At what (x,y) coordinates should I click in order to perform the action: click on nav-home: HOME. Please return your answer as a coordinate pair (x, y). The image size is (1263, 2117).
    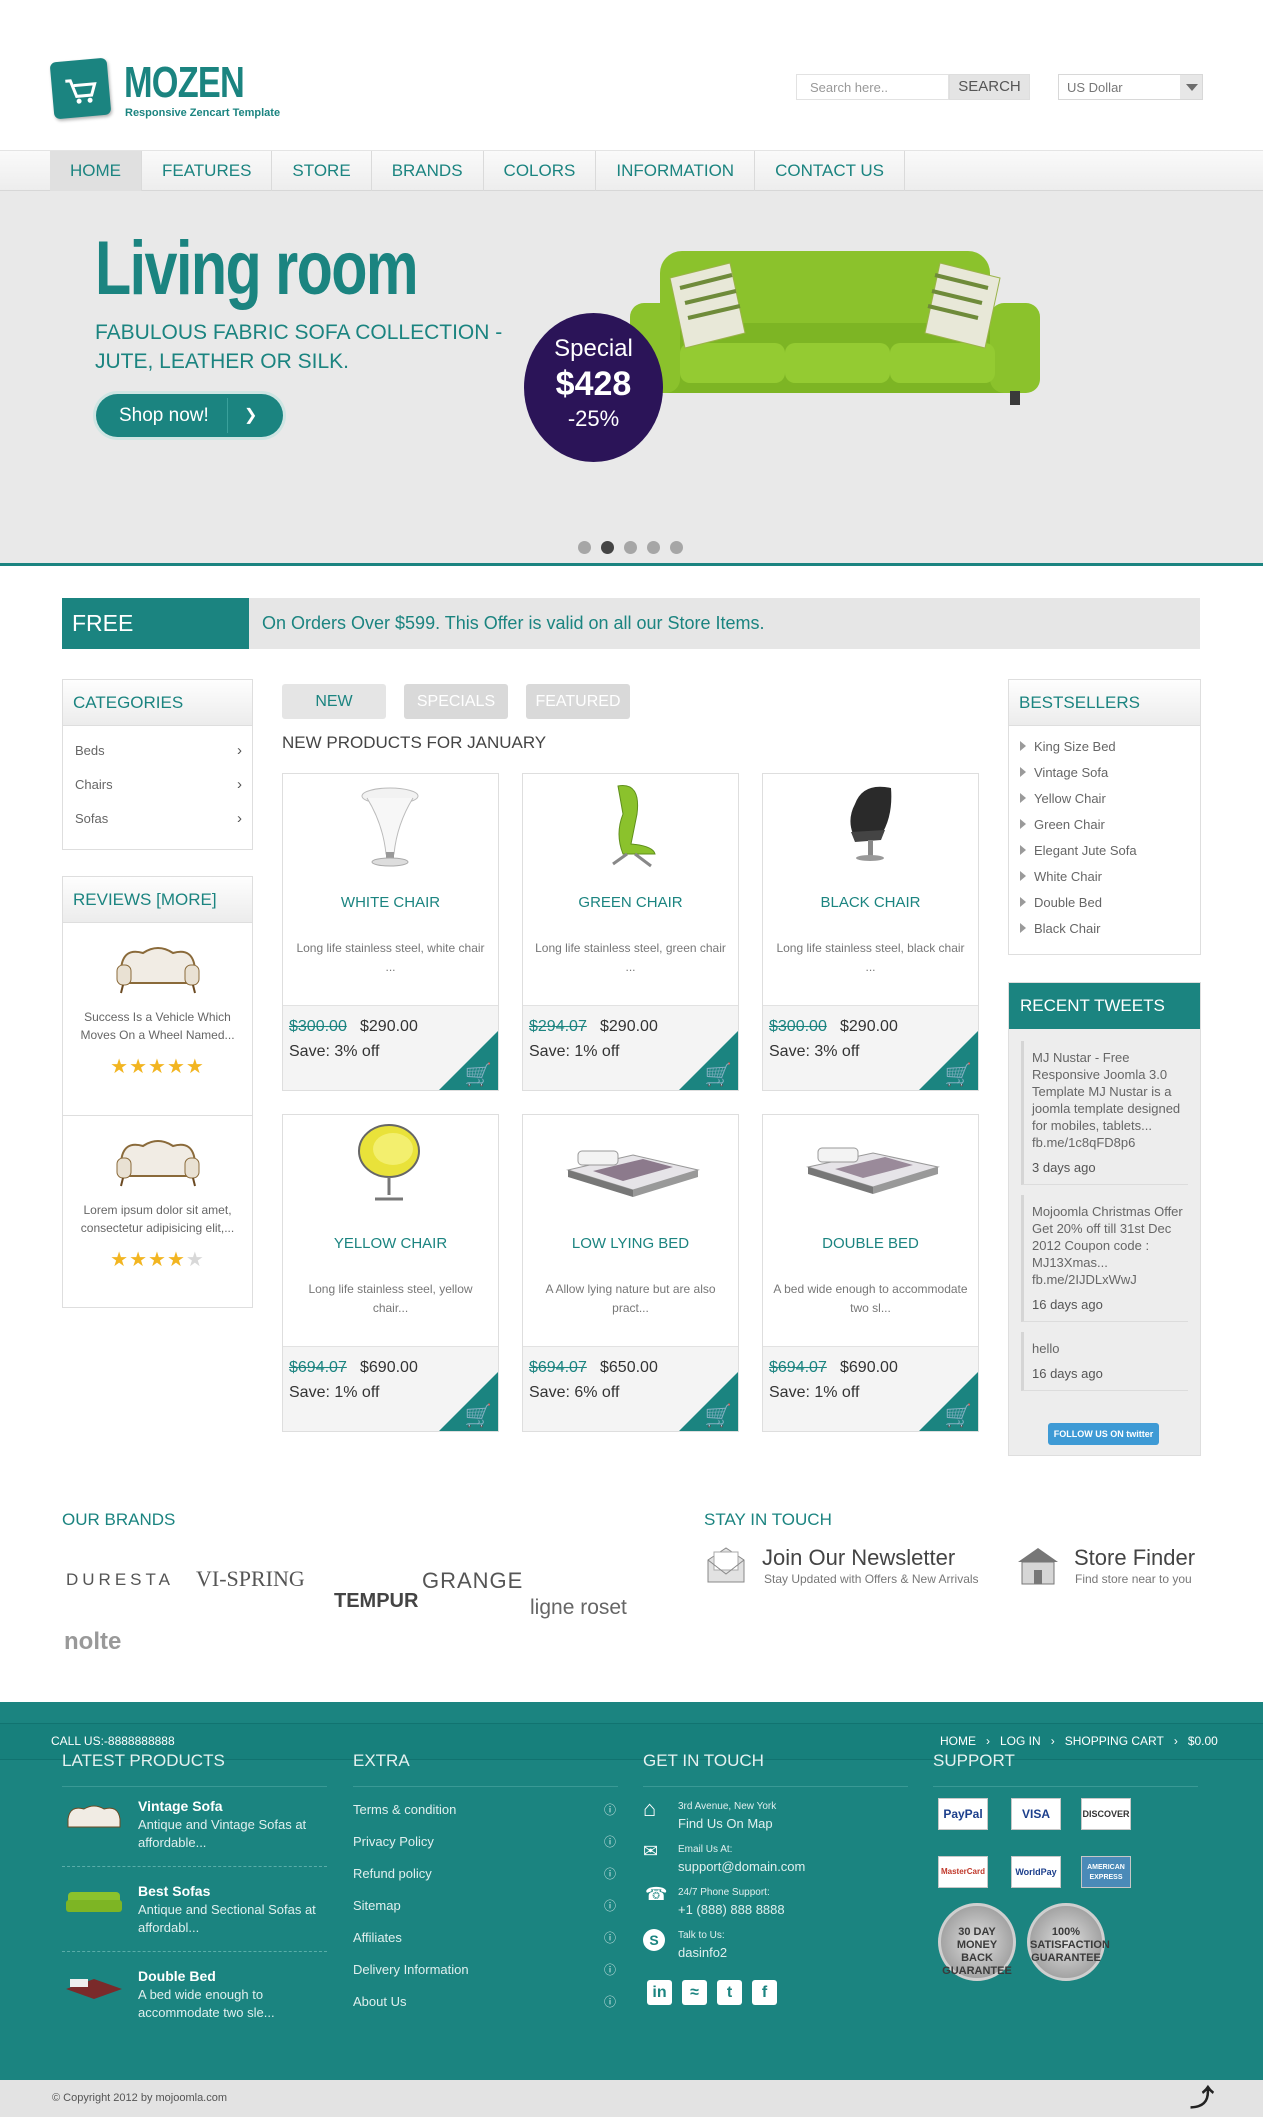
    Looking at the image, I should click on (96, 171).